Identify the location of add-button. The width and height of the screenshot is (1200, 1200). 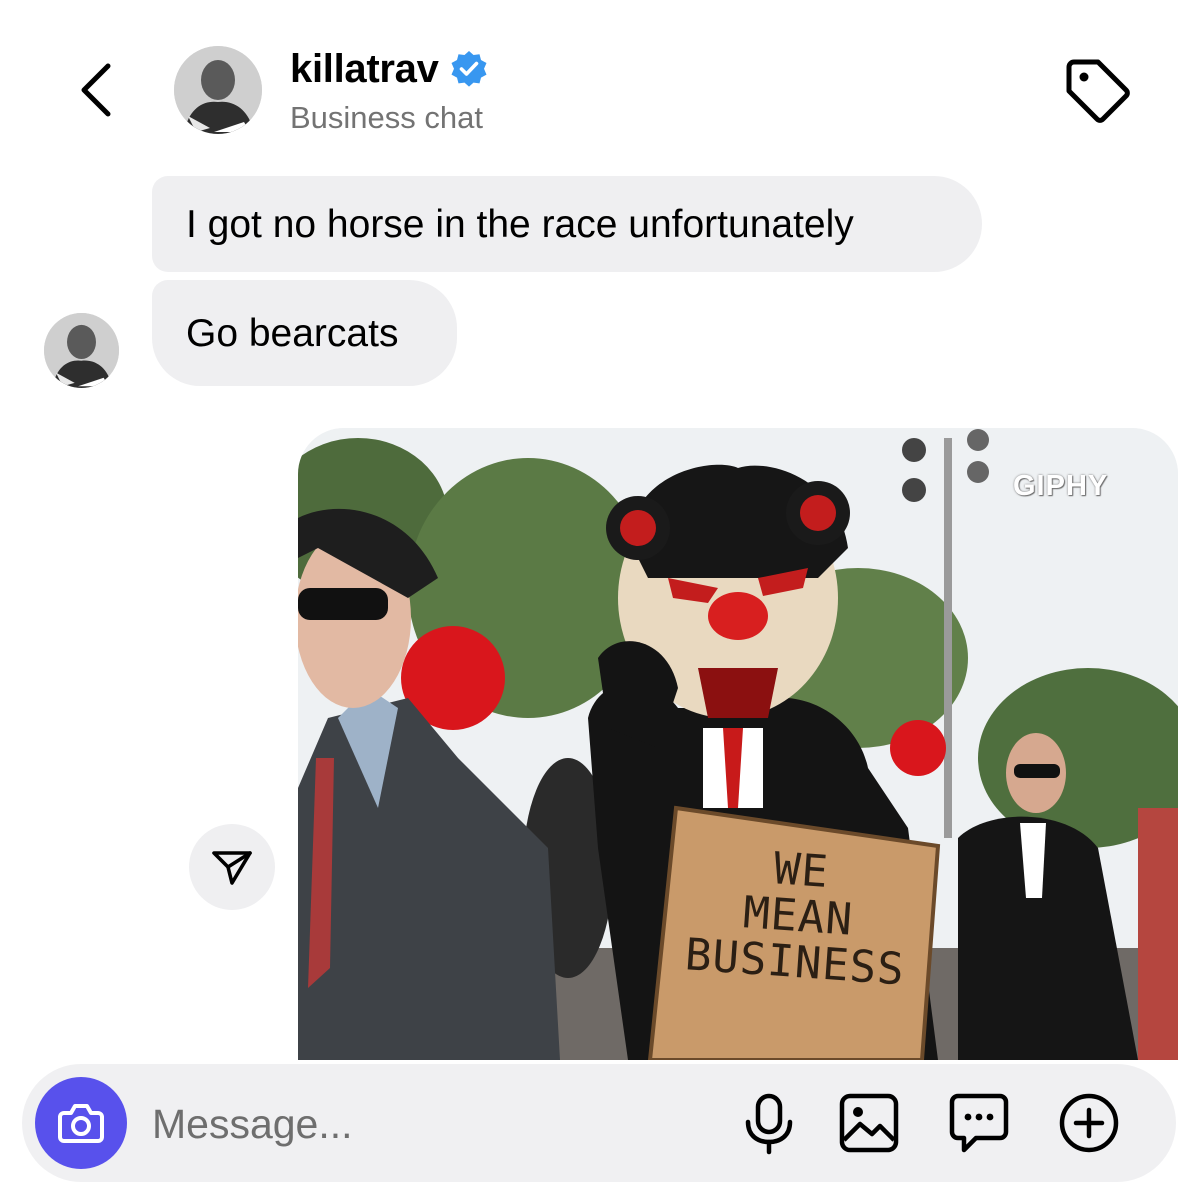
(1089, 1123).